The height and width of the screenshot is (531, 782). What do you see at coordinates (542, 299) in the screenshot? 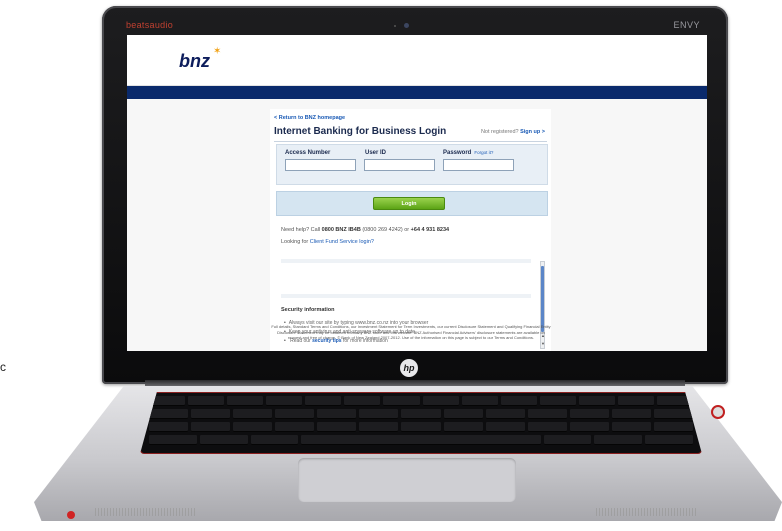
I see `scrollbar-thumb` at bounding box center [542, 299].